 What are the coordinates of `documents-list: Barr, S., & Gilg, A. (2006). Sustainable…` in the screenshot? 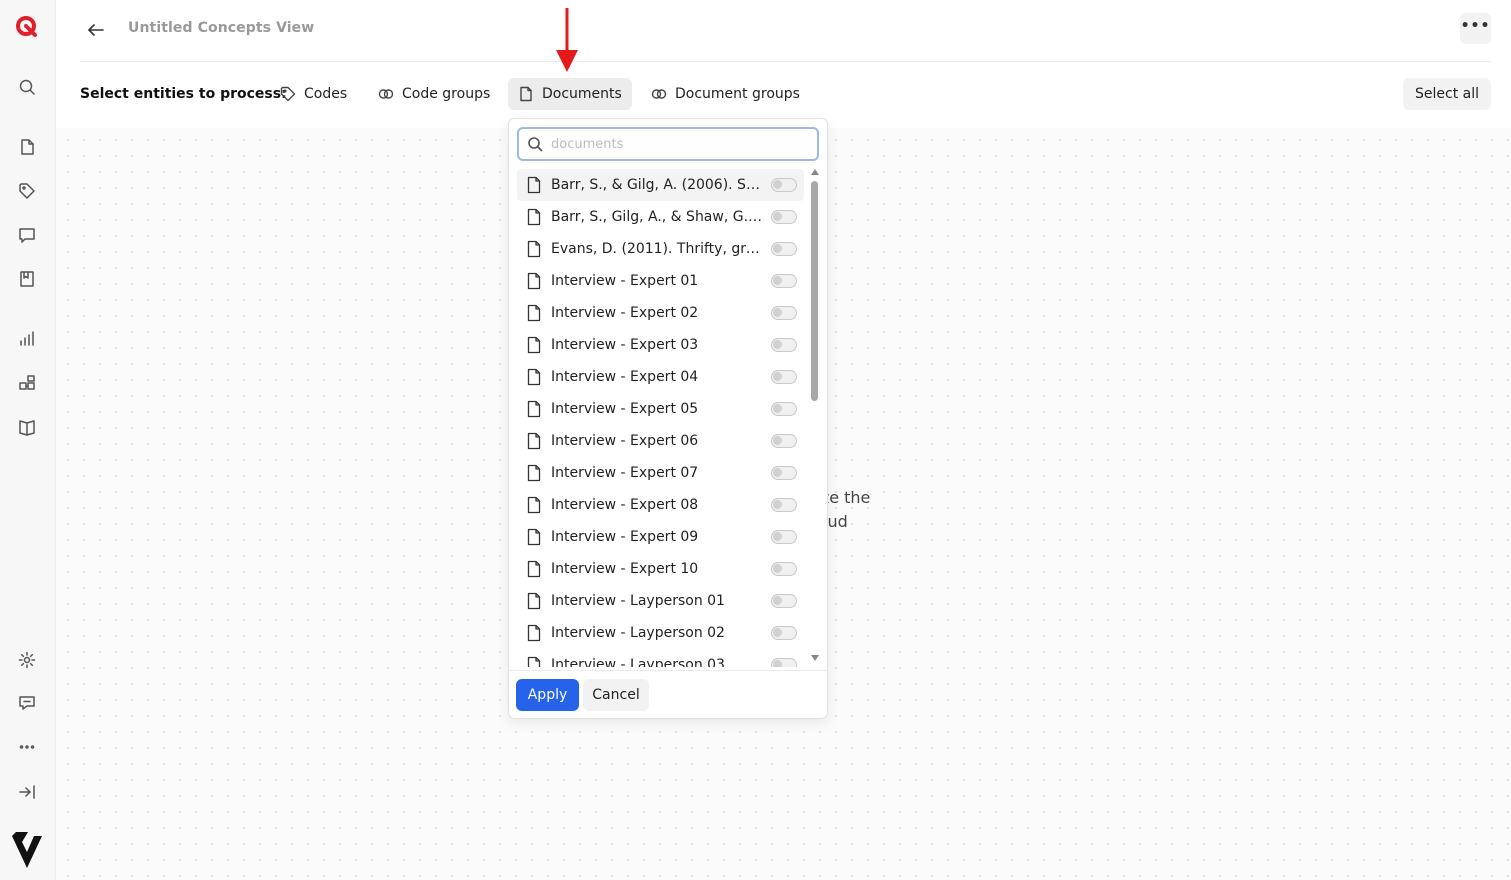 It's located at (660, 418).